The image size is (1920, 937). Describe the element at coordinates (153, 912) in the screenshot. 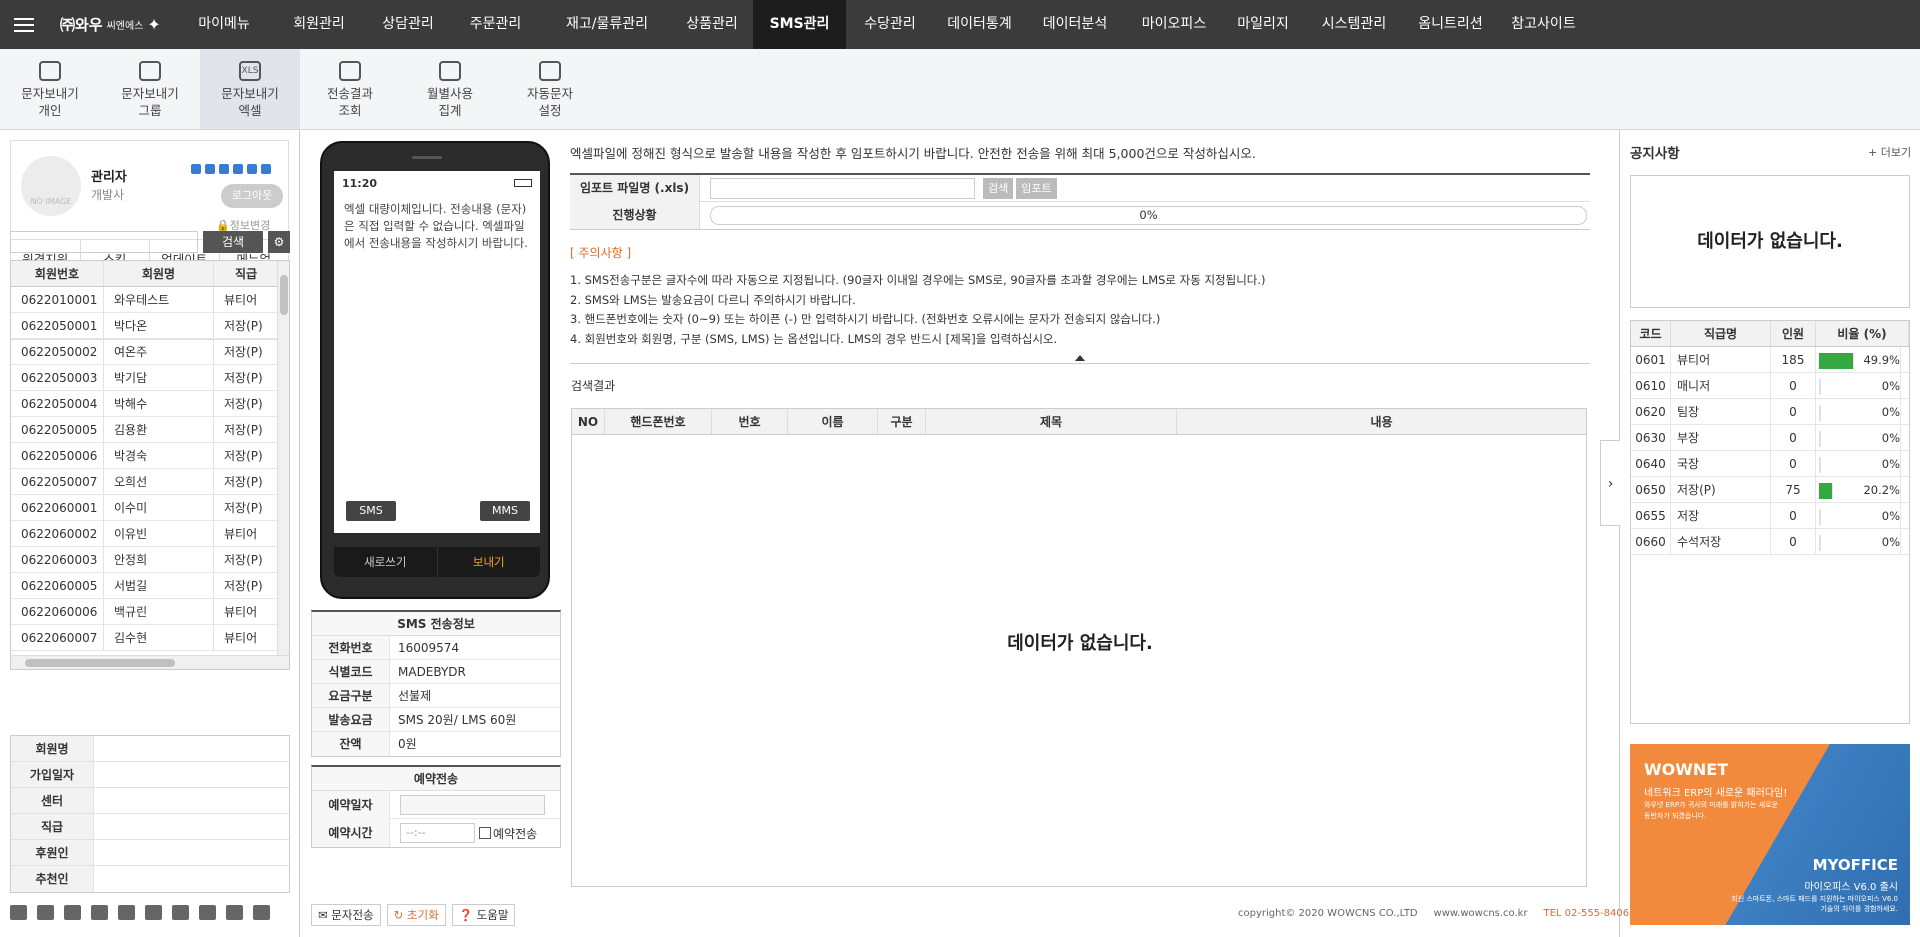

I see `cart-icon` at that location.